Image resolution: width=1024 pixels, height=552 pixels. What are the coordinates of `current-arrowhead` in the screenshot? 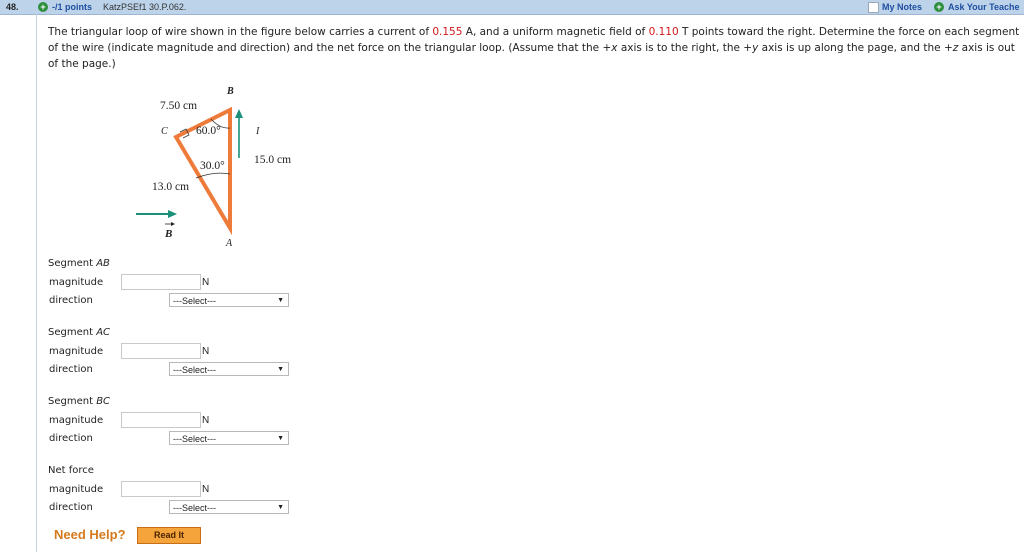 It's located at (239, 113).